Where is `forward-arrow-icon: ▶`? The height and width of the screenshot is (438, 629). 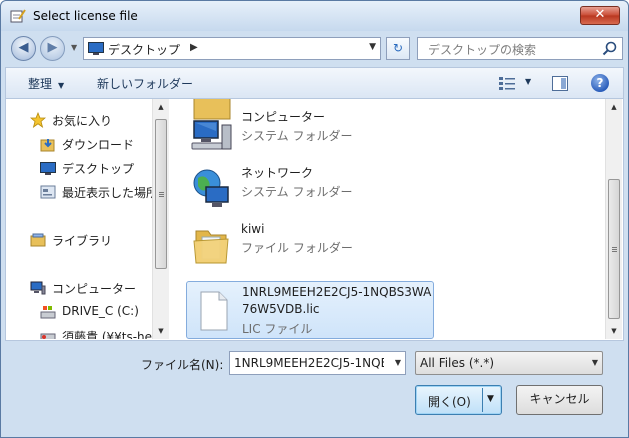 forward-arrow-icon: ▶ is located at coordinates (52, 47).